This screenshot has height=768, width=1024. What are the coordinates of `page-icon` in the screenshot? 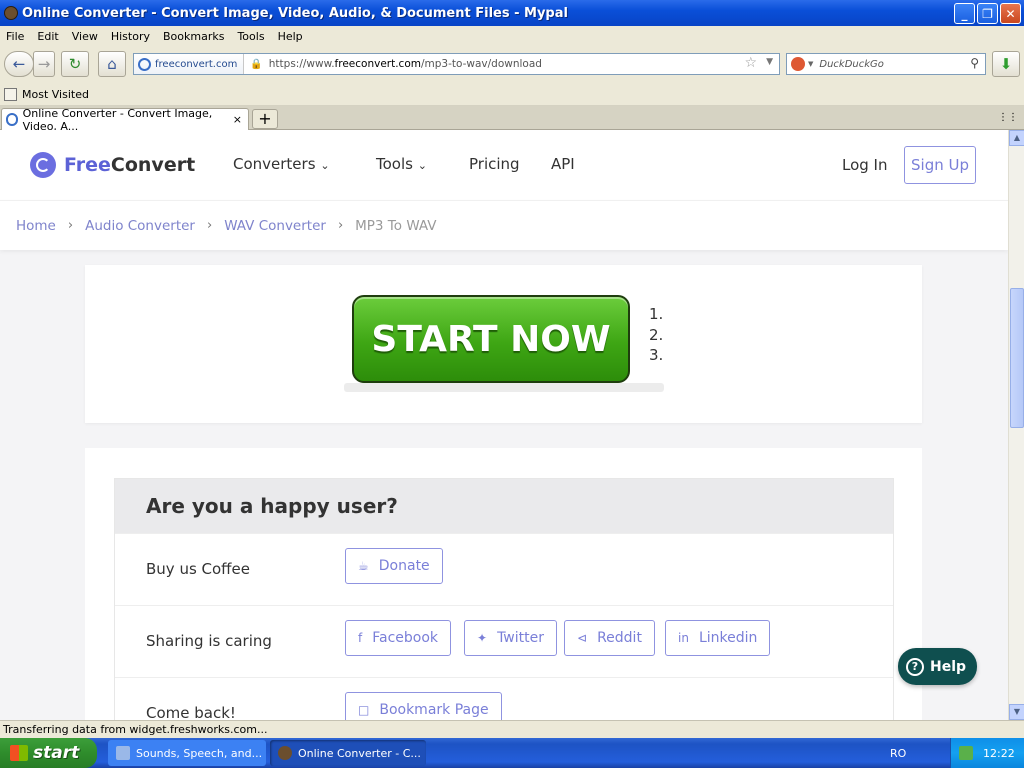 It's located at (10, 94).